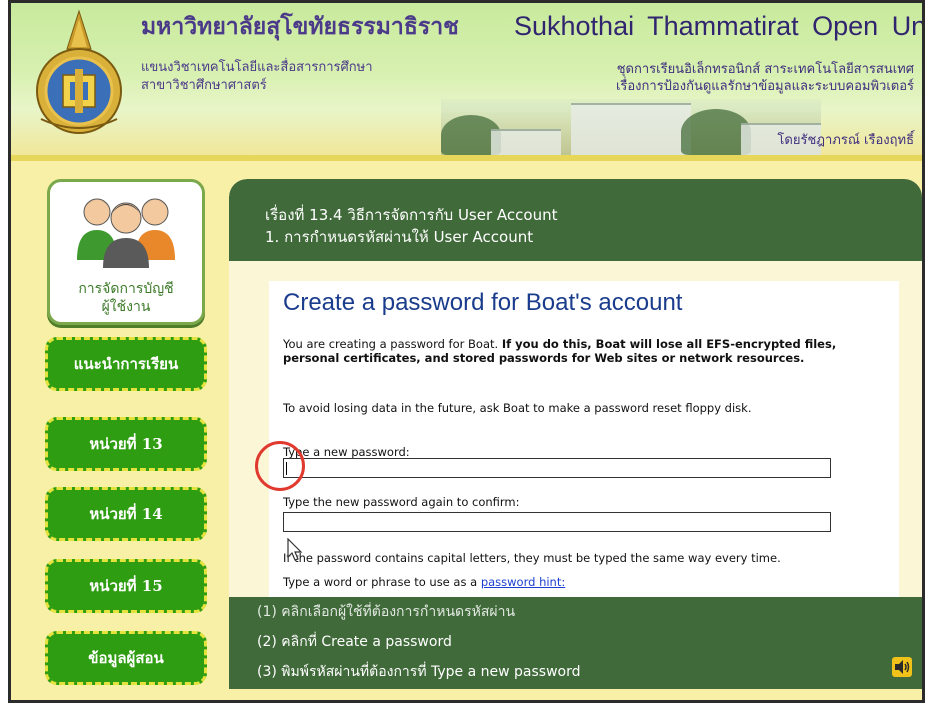 This screenshot has width=930, height=705. I want to click on sidebar-button-unit-15: หน่วยที่ 15, so click(126, 586).